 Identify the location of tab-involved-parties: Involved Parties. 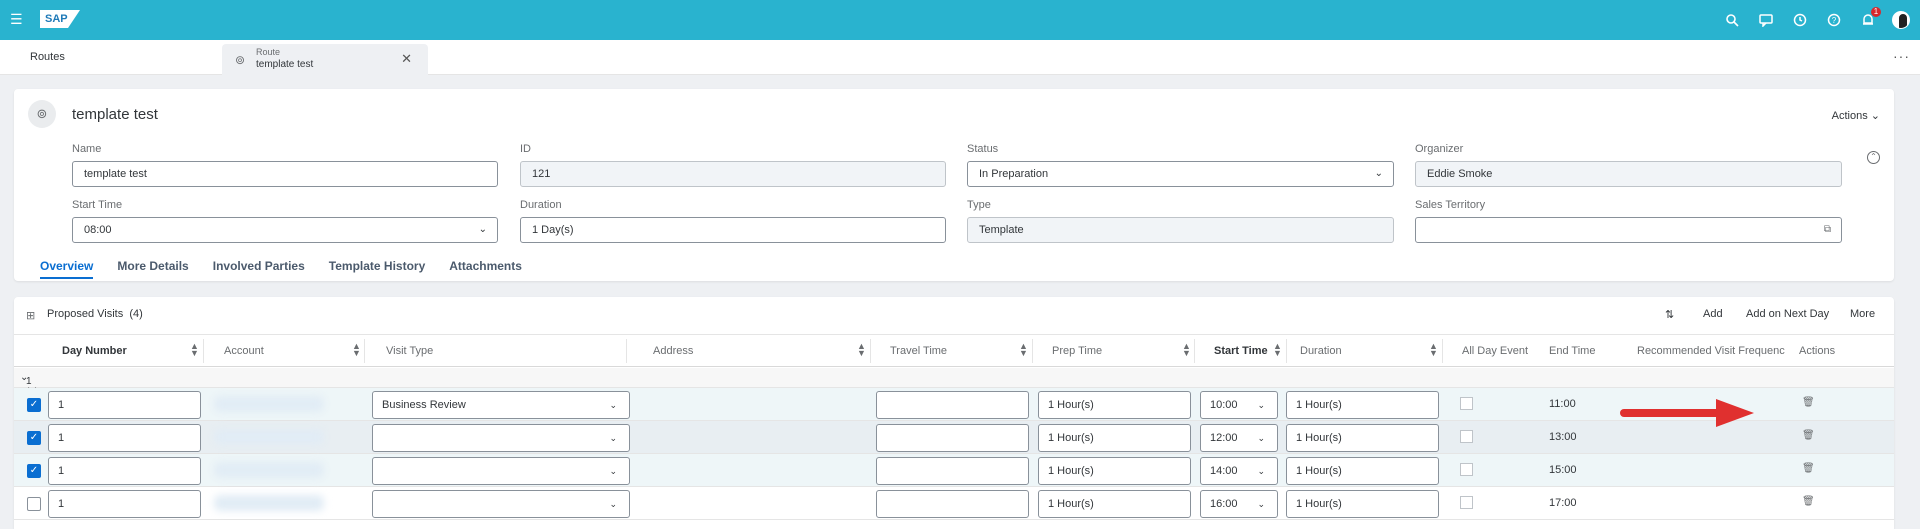
(259, 269).